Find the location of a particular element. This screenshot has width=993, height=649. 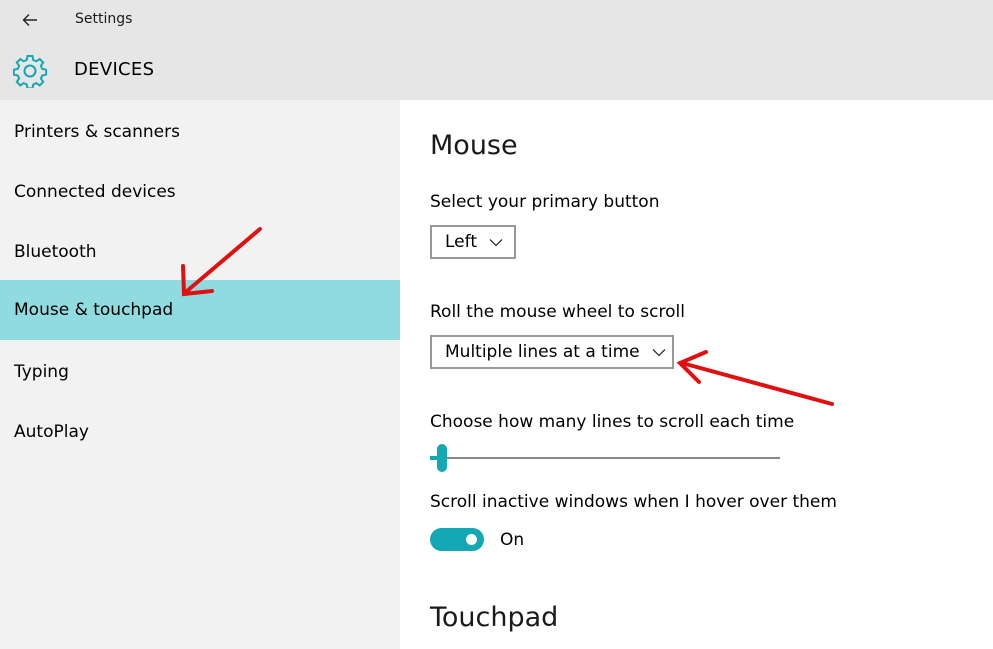

mouse-heading: Mouse is located at coordinates (474, 145).